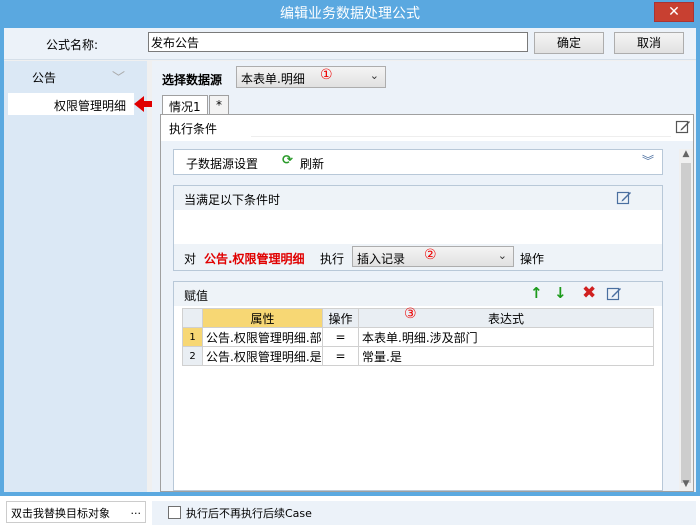  I want to click on stop-following-checkbox, so click(174, 512).